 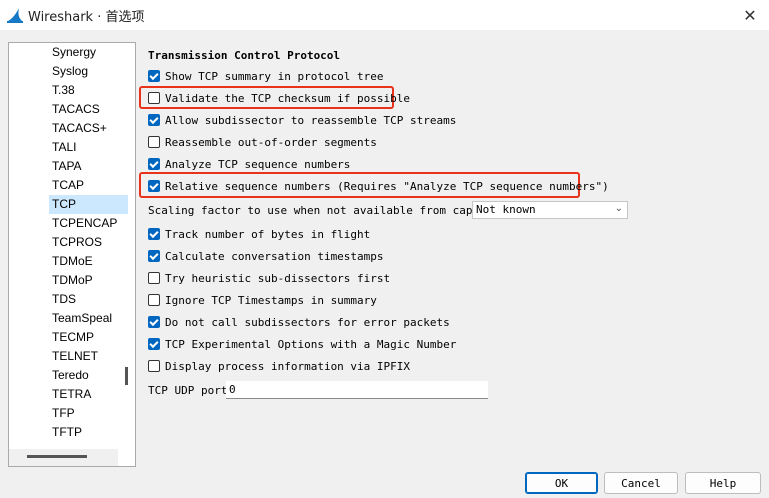 I want to click on section-title: Transmission Control Protocol, so click(x=244, y=55).